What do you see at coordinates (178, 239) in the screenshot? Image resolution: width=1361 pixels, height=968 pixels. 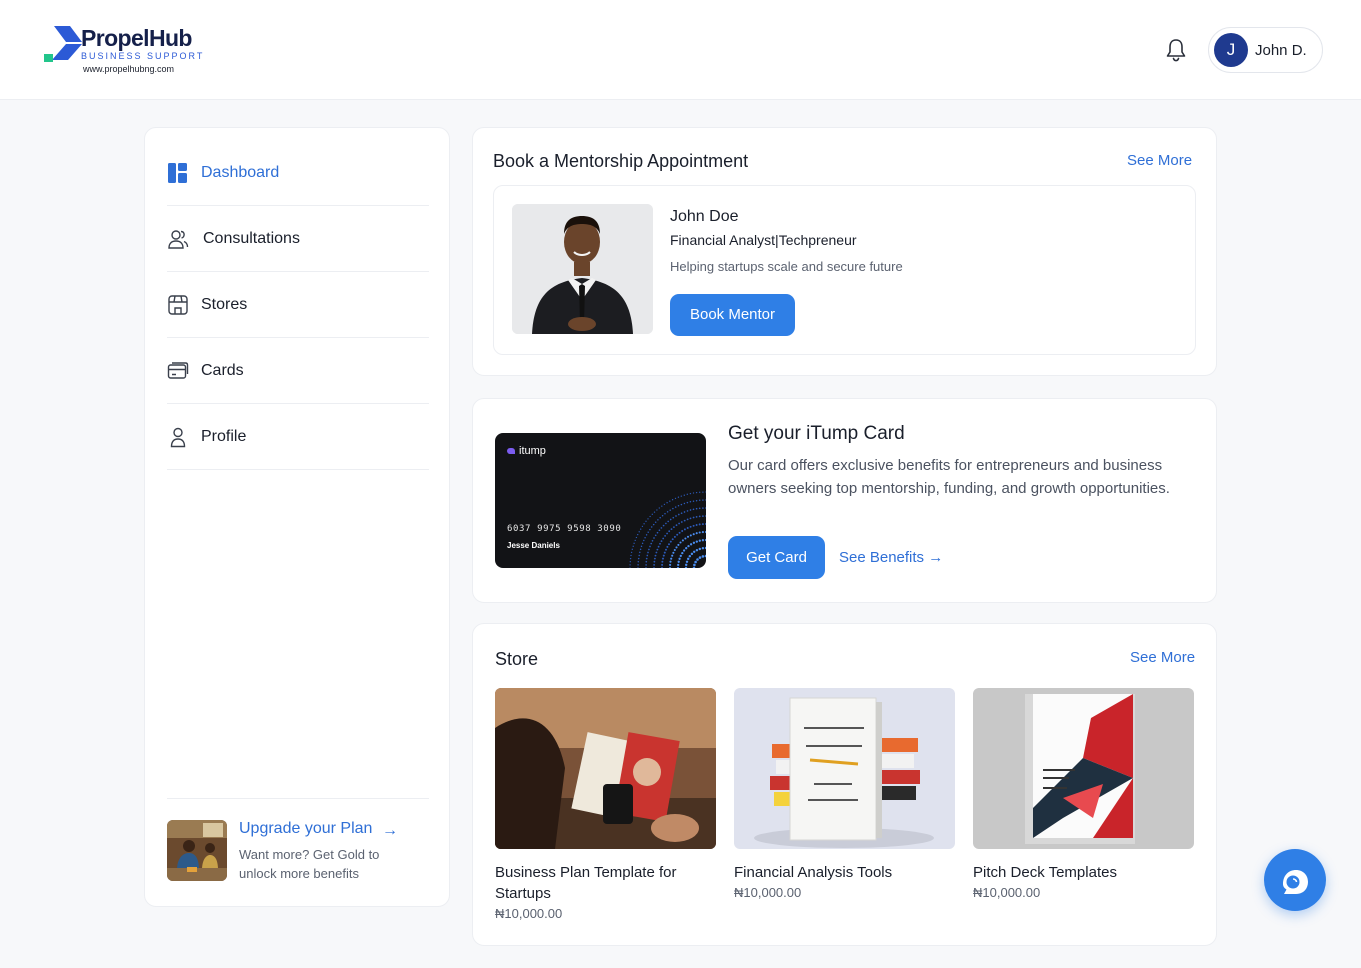 I see `users-icon` at bounding box center [178, 239].